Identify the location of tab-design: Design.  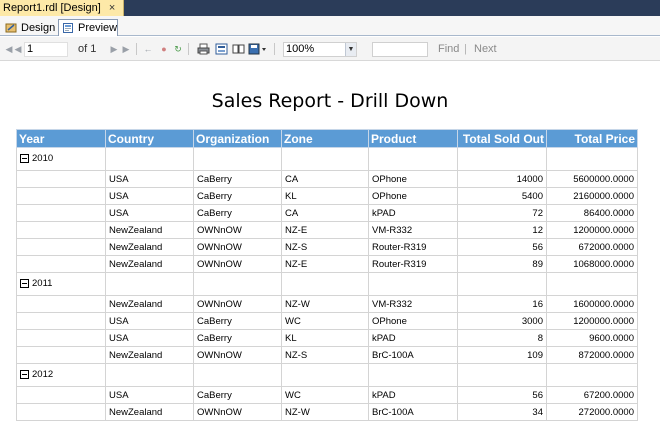
(29, 27).